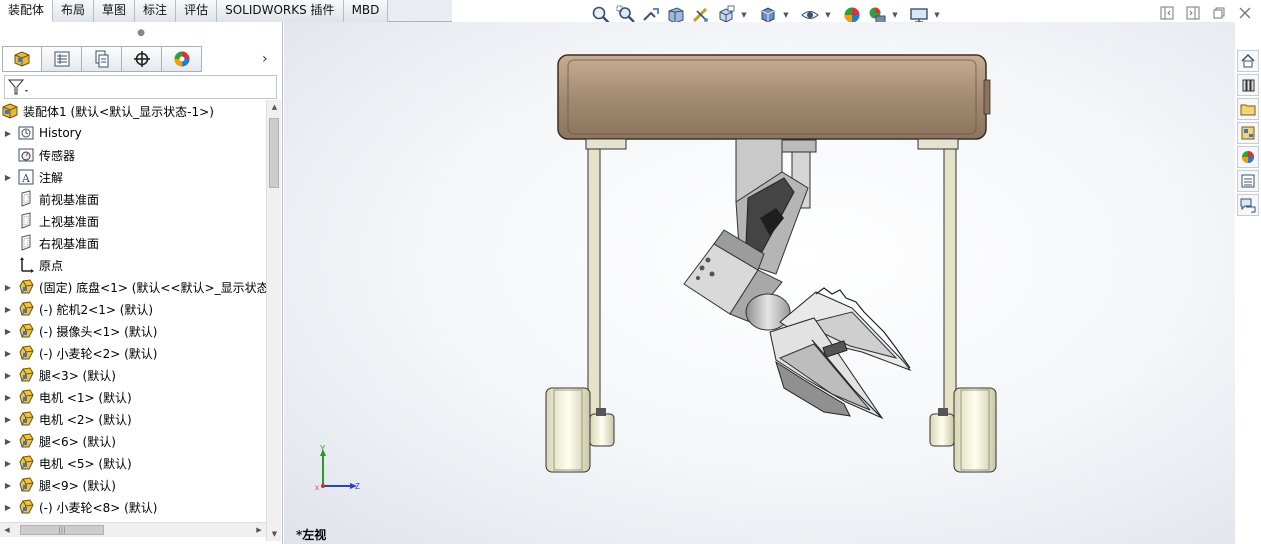 This screenshot has width=1261, height=544. Describe the element at coordinates (133, 133) in the screenshot. I see `tree-item: ▶ History` at that location.